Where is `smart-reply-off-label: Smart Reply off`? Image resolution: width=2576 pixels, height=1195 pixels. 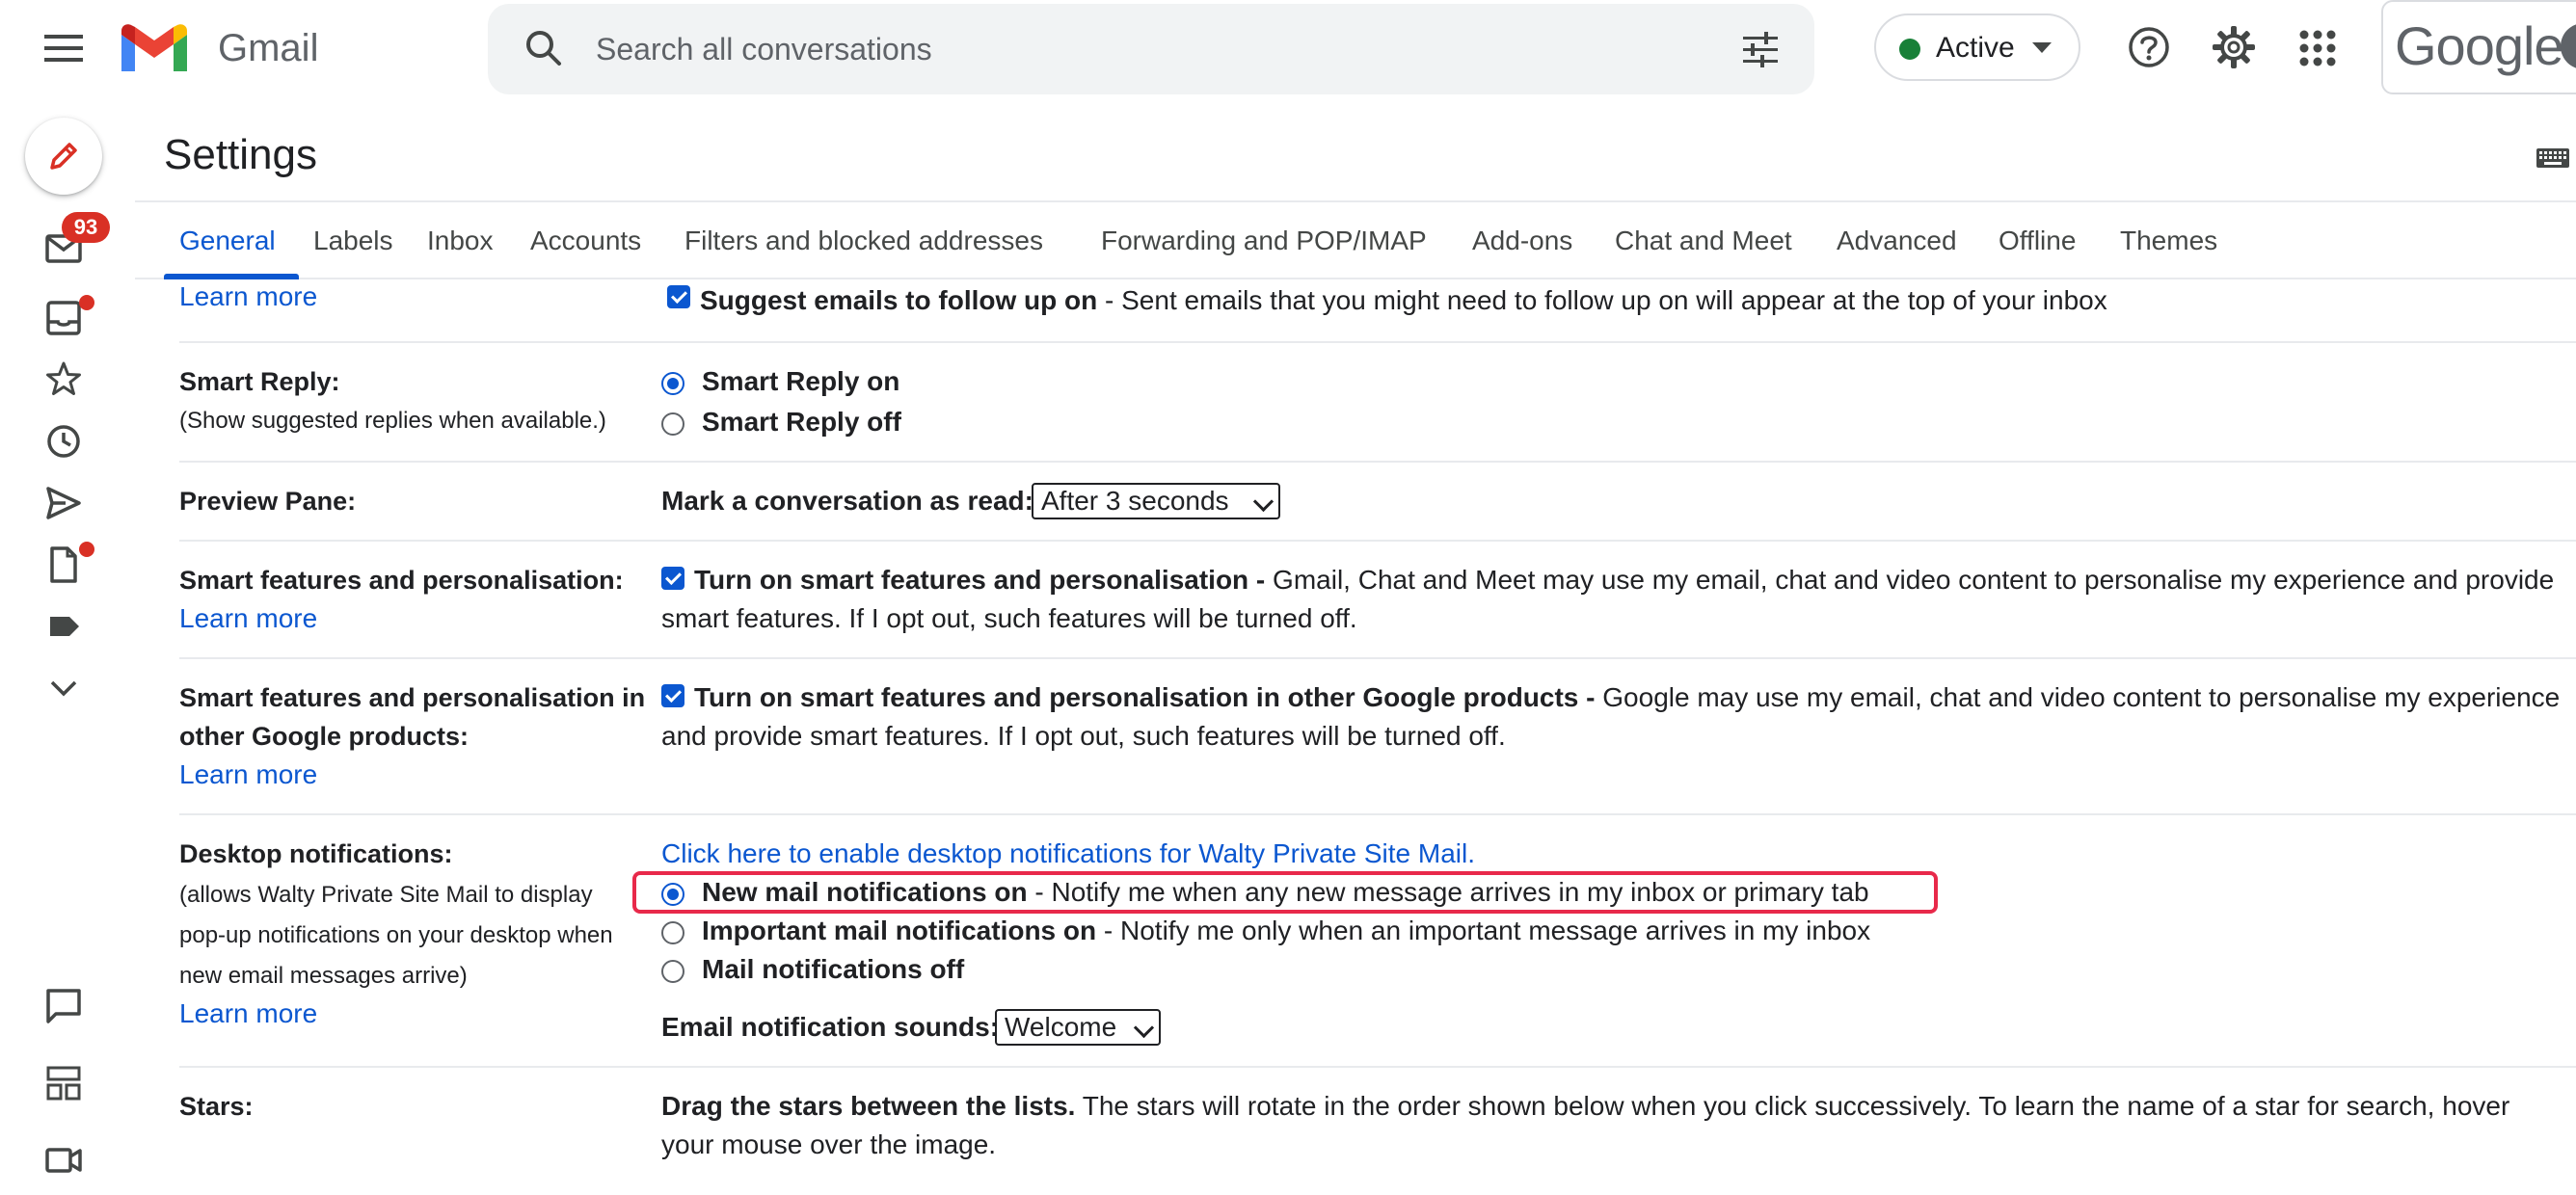 smart-reply-off-label: Smart Reply off is located at coordinates (802, 422).